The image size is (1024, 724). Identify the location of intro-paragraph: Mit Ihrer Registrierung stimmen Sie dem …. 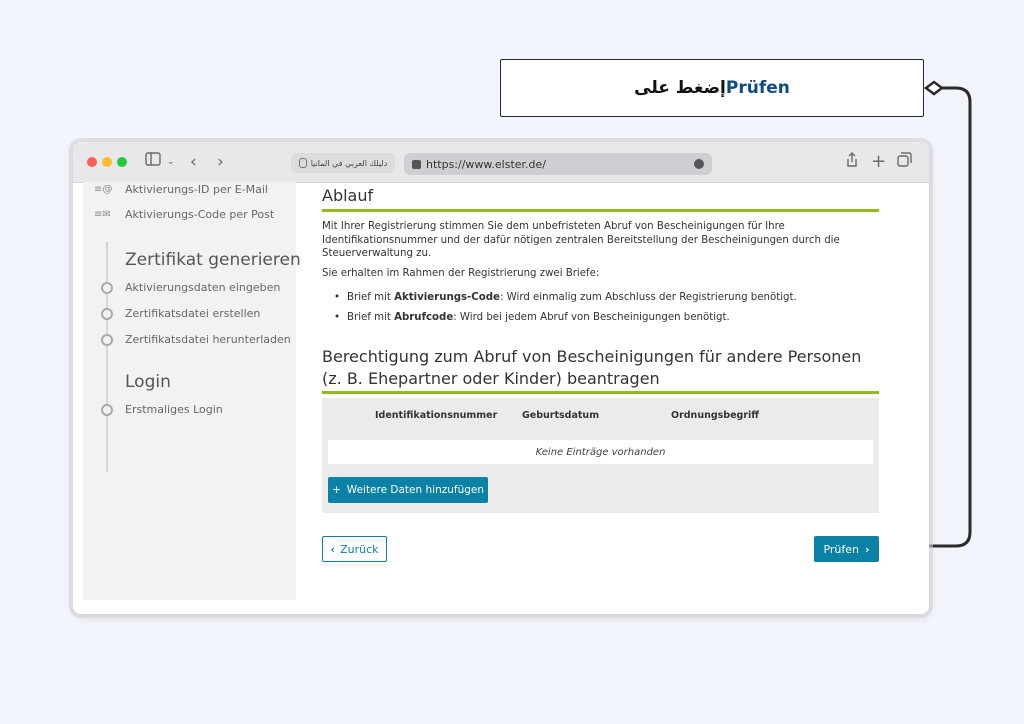
(581, 240).